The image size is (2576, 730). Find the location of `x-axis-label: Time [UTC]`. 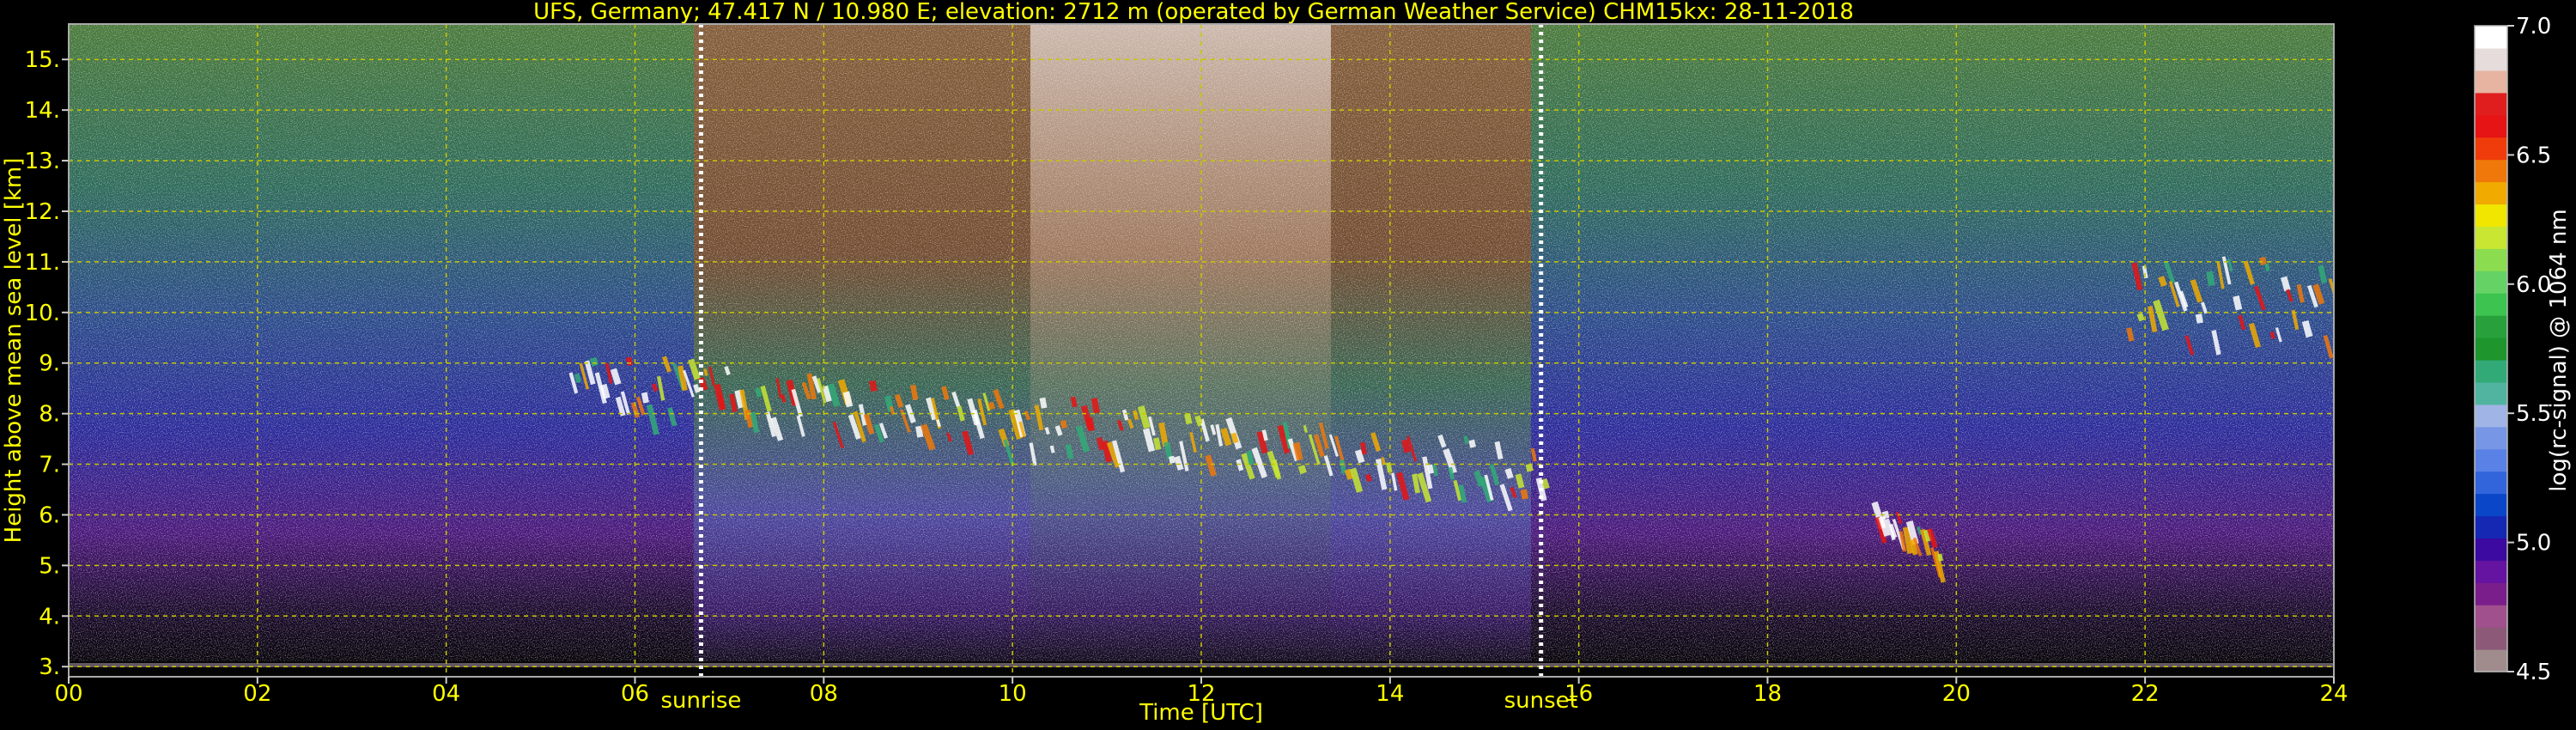

x-axis-label: Time [UTC] is located at coordinates (1201, 713).